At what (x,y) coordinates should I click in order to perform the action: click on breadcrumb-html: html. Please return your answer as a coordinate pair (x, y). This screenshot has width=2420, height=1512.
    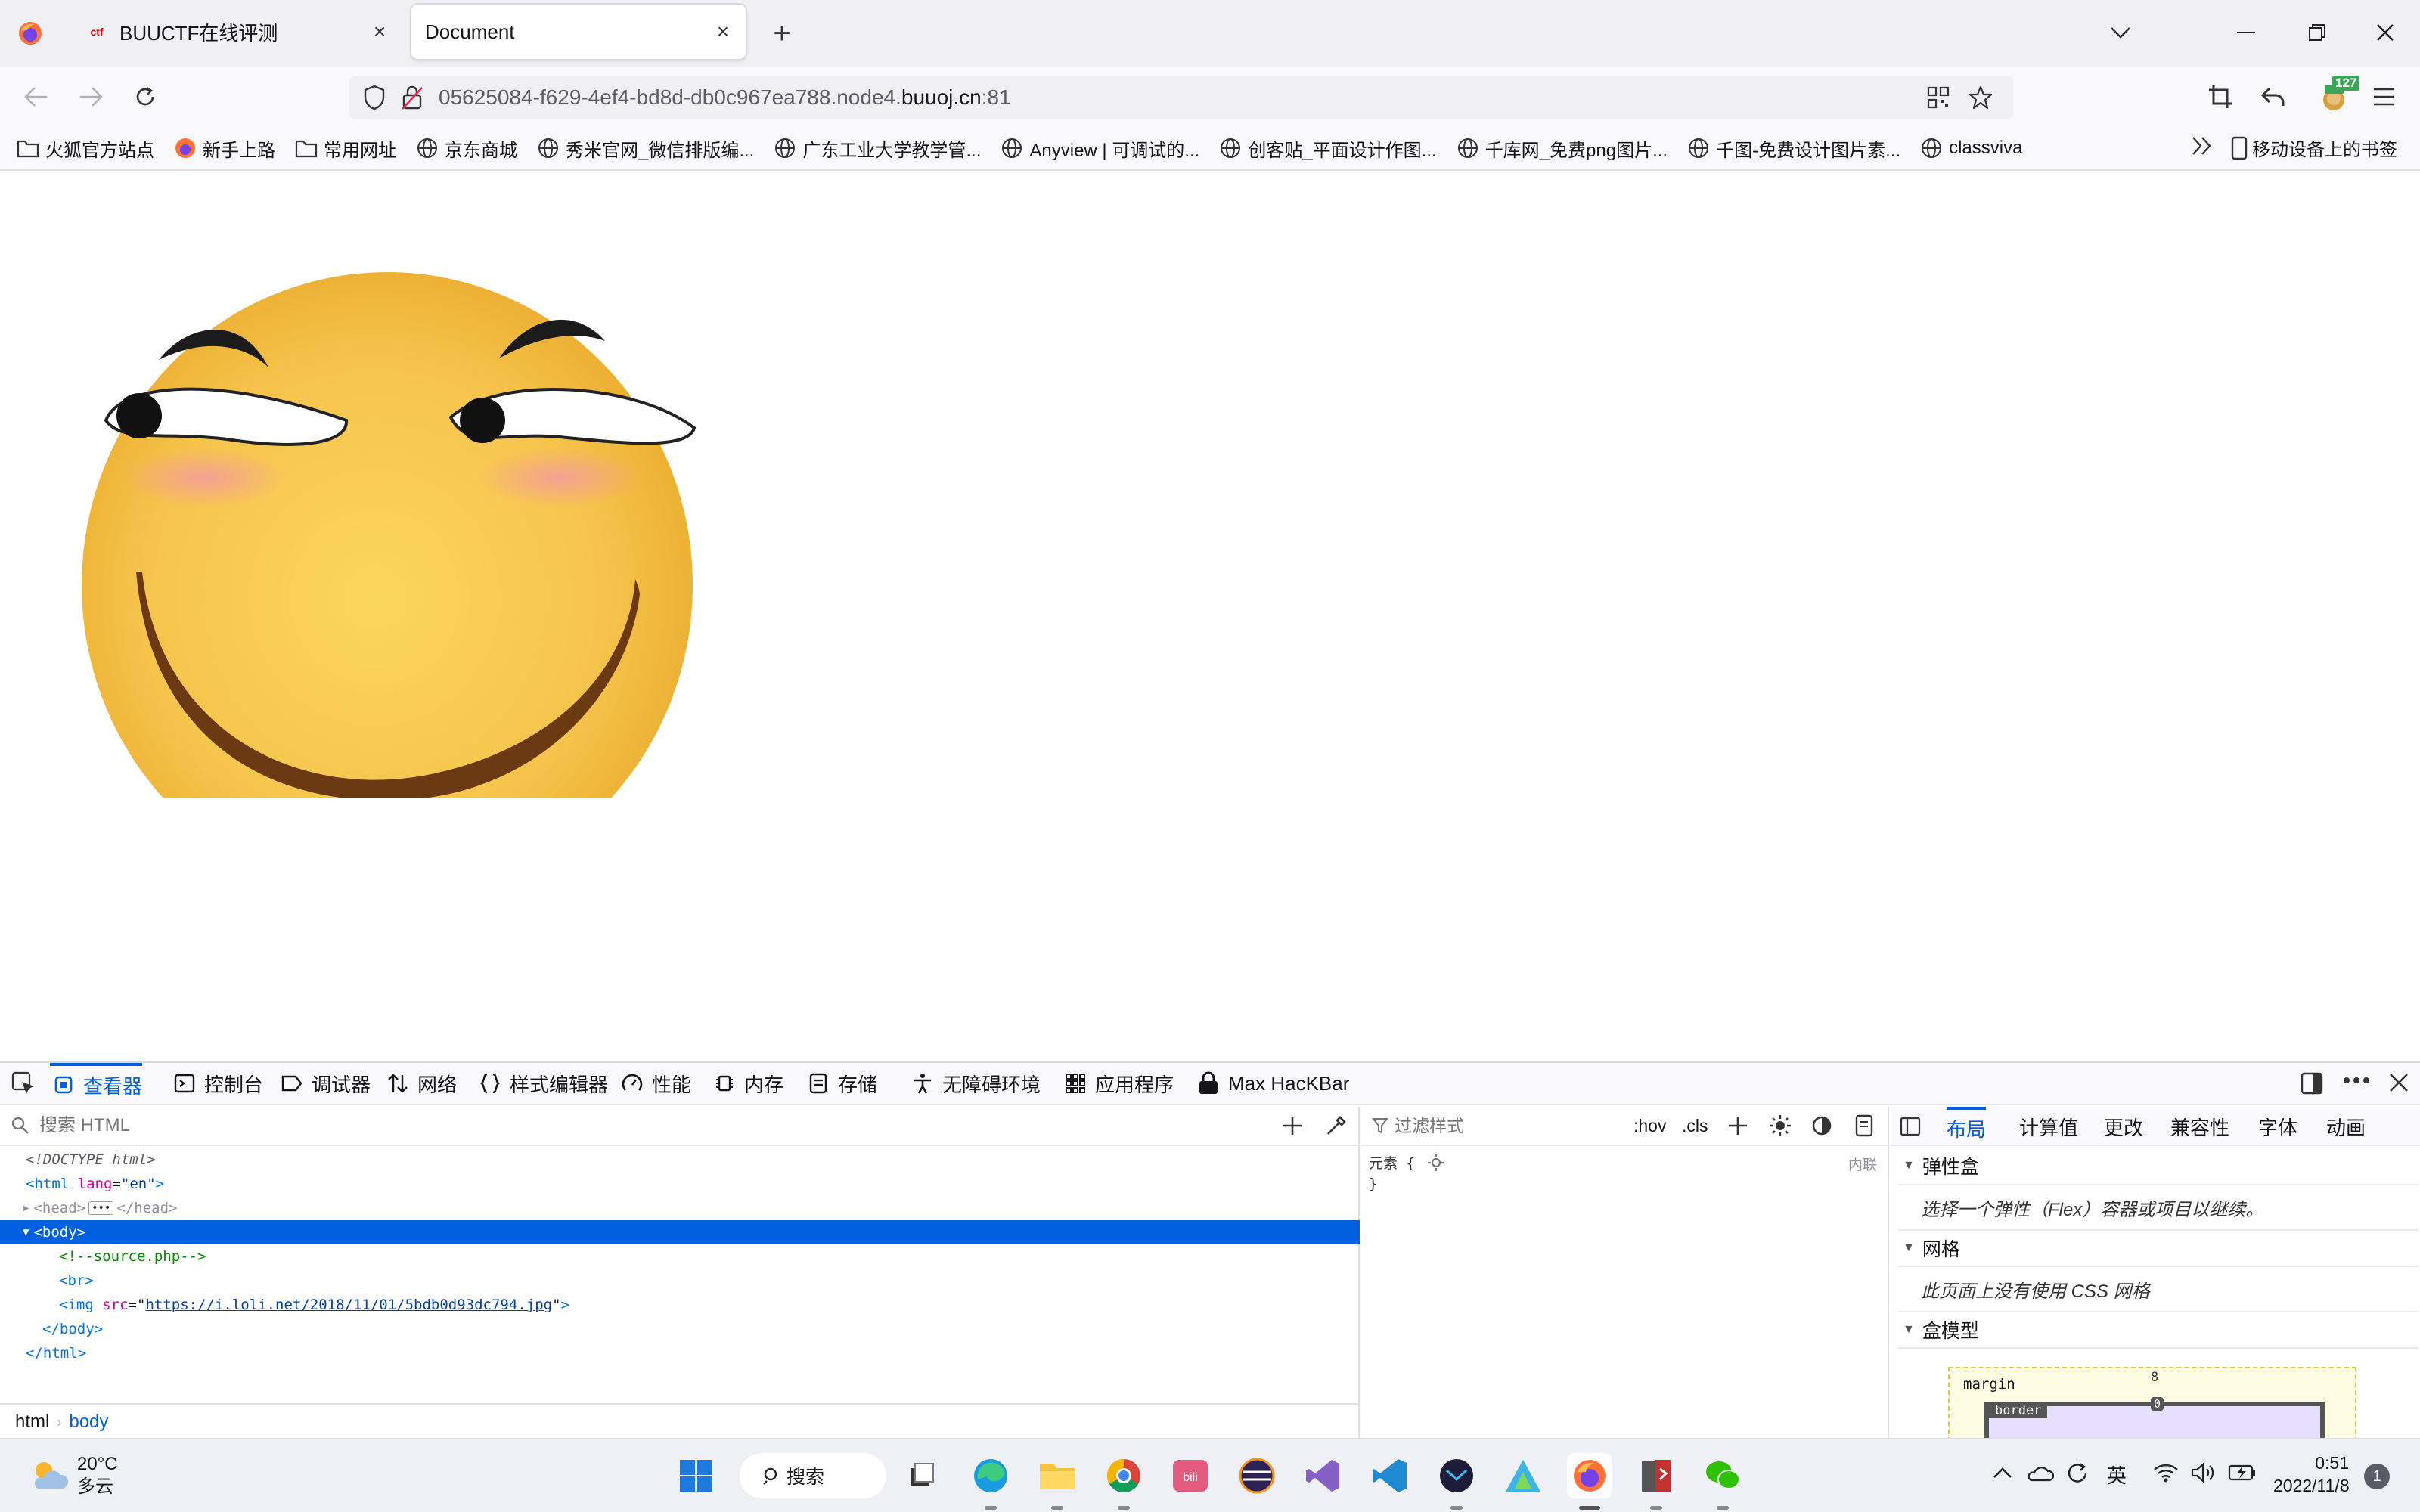
    Looking at the image, I should click on (32, 1422).